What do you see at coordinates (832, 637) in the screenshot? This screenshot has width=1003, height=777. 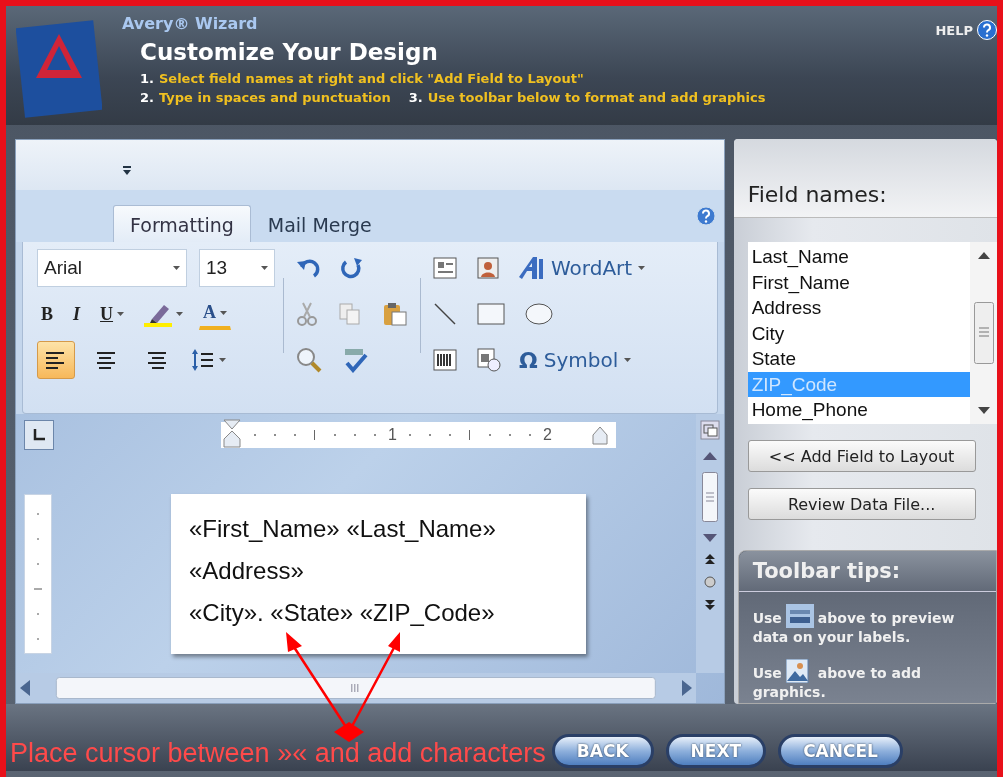 I see `tip-text: data on your labels.` at bounding box center [832, 637].